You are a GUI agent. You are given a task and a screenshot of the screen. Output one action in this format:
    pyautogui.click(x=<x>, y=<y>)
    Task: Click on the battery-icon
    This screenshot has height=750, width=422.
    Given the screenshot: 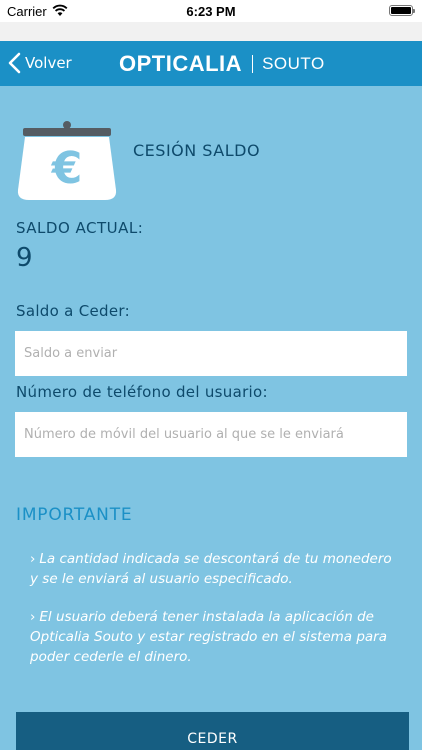 What is the action you would take?
    pyautogui.click(x=402, y=10)
    